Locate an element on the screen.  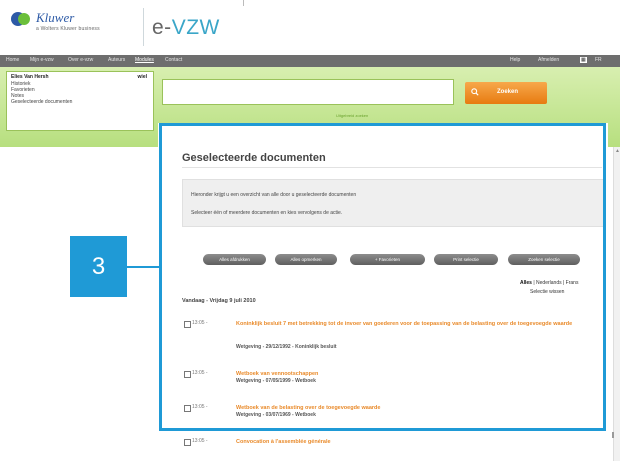
logo-subtitle: a Wolters Kluwer business is located at coordinates (68, 29).